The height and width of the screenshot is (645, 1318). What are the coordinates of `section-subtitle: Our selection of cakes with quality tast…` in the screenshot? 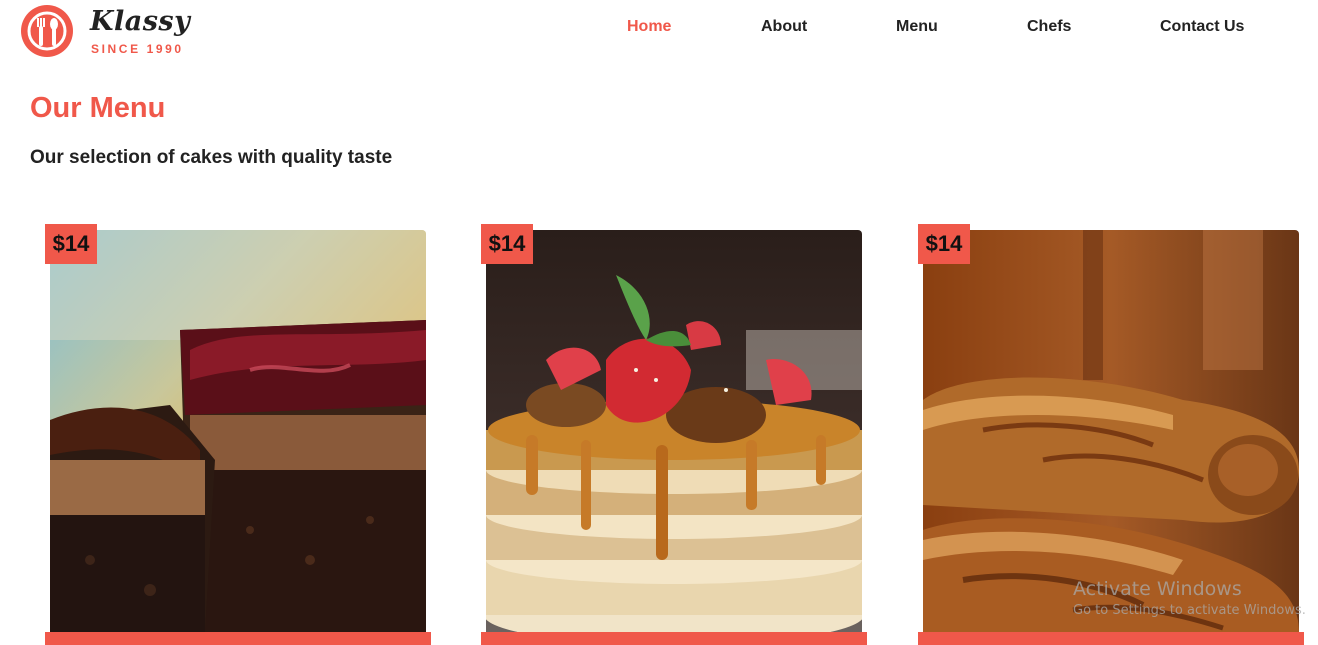 It's located at (211, 157).